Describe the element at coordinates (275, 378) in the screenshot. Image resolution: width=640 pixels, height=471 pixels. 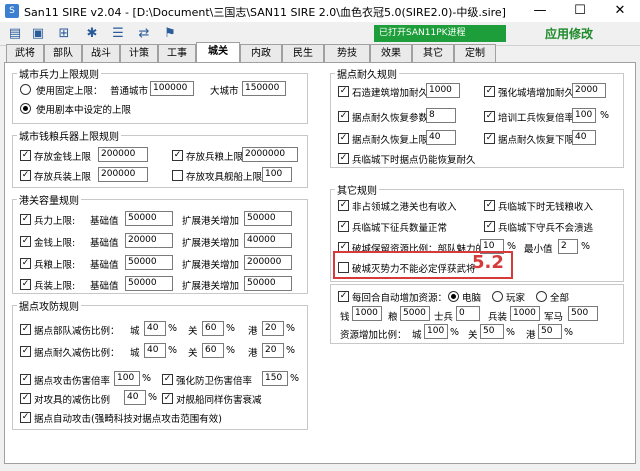
I see `def-mult-input: 150` at that location.